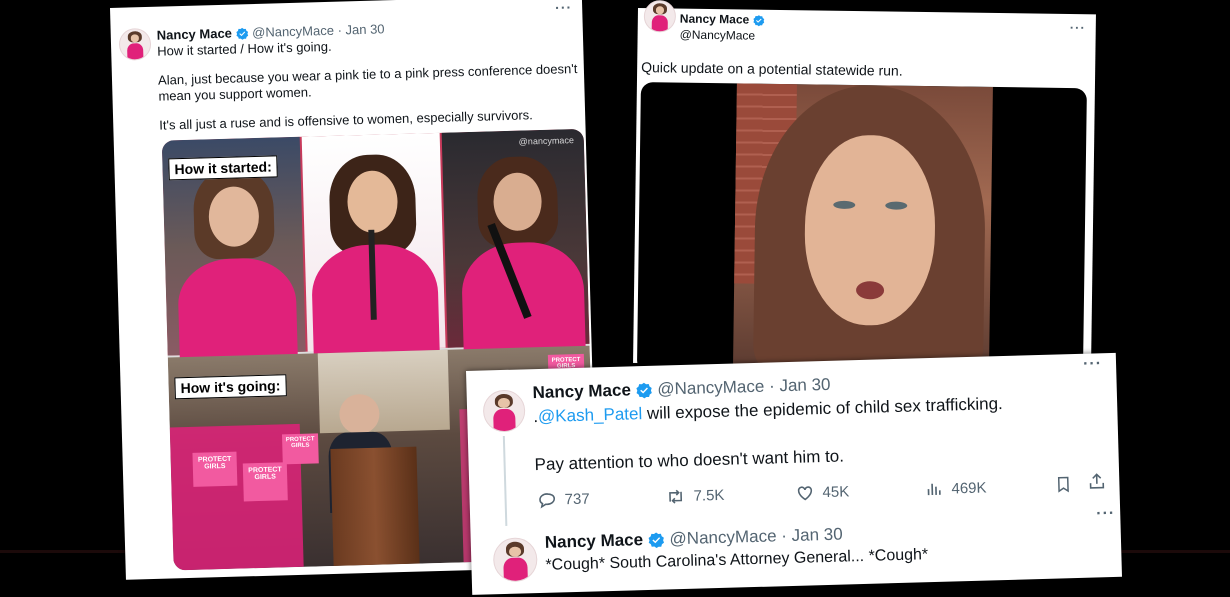 This screenshot has height=597, width=1230. What do you see at coordinates (235, 94) in the screenshot?
I see `tweet-text-line2b: mean you support women.` at bounding box center [235, 94].